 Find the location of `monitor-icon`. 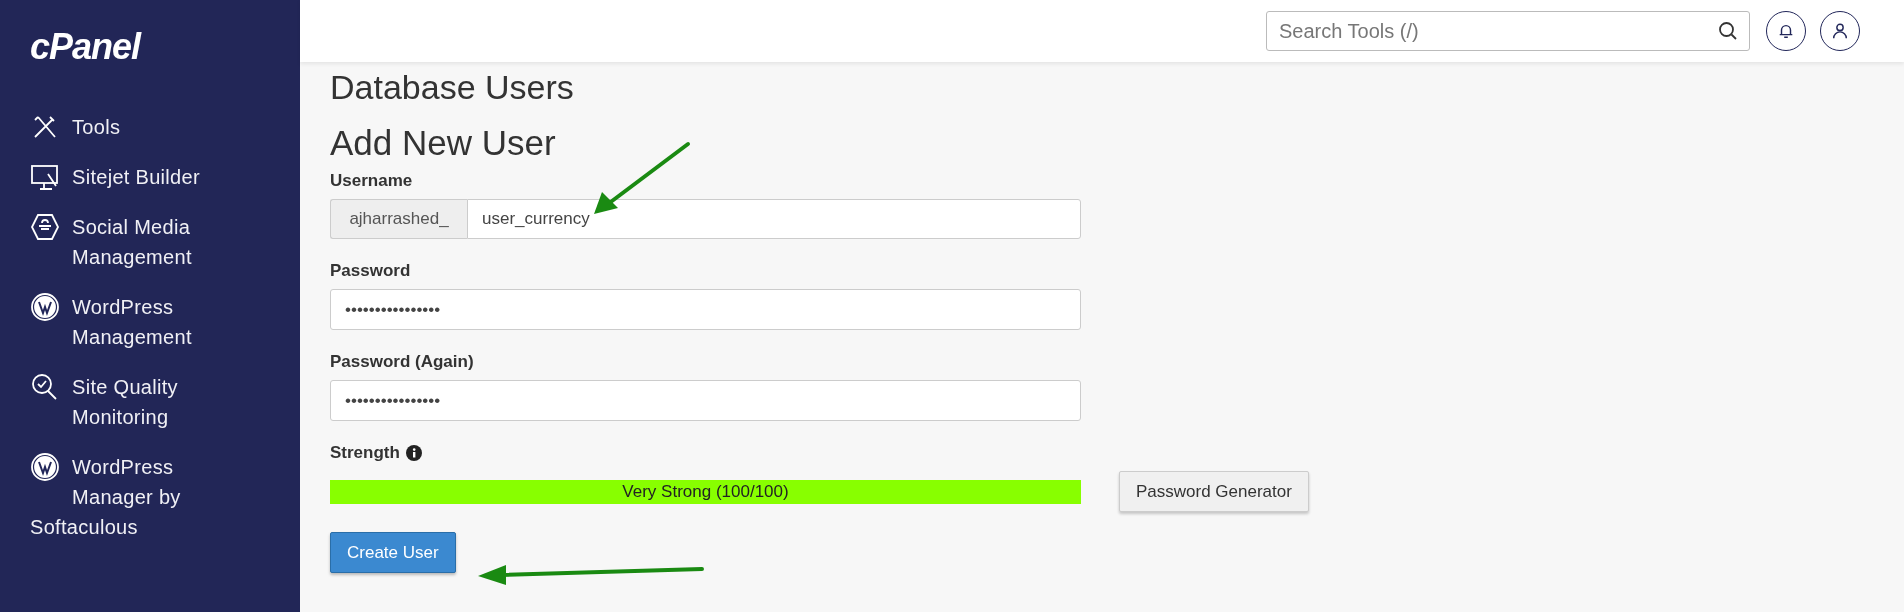

monitor-icon is located at coordinates (45, 177).